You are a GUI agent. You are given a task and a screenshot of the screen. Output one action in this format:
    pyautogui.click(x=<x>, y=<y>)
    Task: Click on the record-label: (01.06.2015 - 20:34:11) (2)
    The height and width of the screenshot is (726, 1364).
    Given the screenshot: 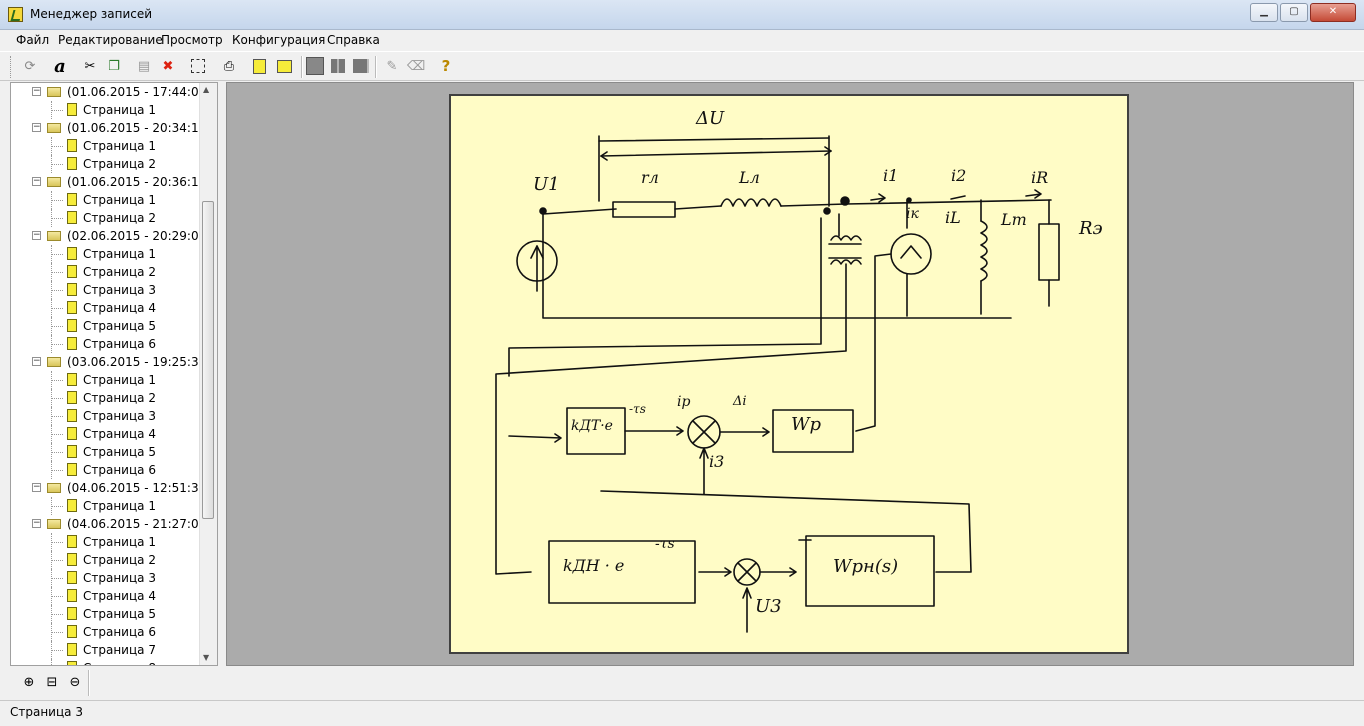 What is the action you would take?
    pyautogui.click(x=142, y=128)
    